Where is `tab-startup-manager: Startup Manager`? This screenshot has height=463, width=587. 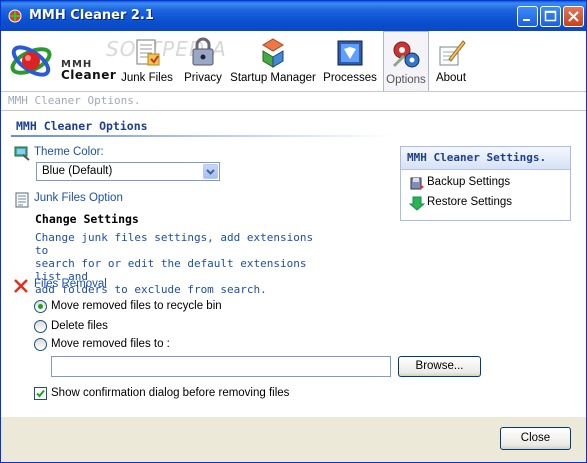
tab-startup-manager: Startup Manager is located at coordinates (273, 60).